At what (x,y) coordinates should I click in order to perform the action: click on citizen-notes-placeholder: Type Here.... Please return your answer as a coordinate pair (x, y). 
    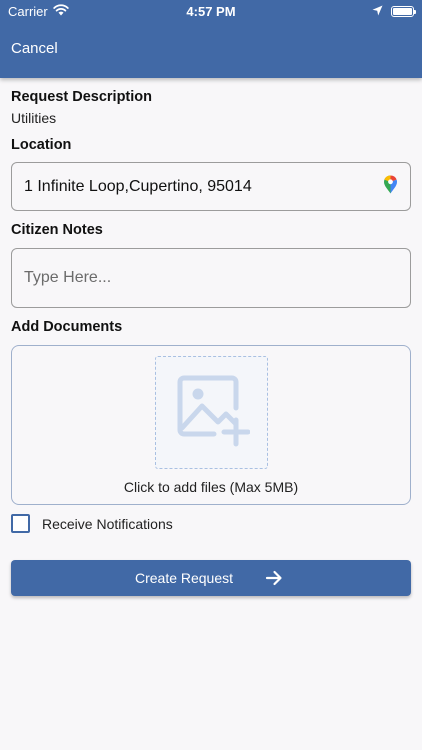
    Looking at the image, I should click on (68, 277).